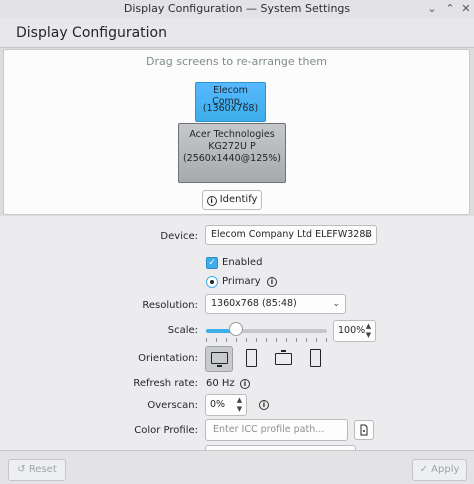 The height and width of the screenshot is (484, 474). I want to click on orientation-portrait-flipped-button, so click(316, 359).